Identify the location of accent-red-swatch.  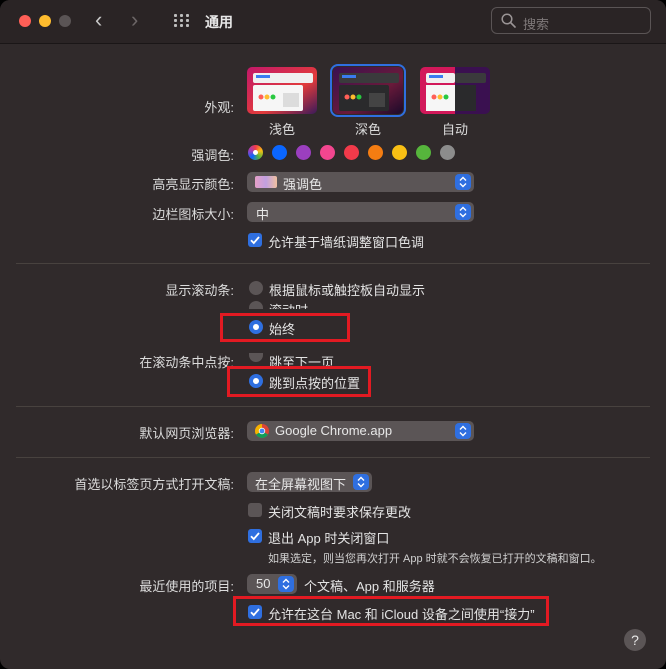
(351, 152).